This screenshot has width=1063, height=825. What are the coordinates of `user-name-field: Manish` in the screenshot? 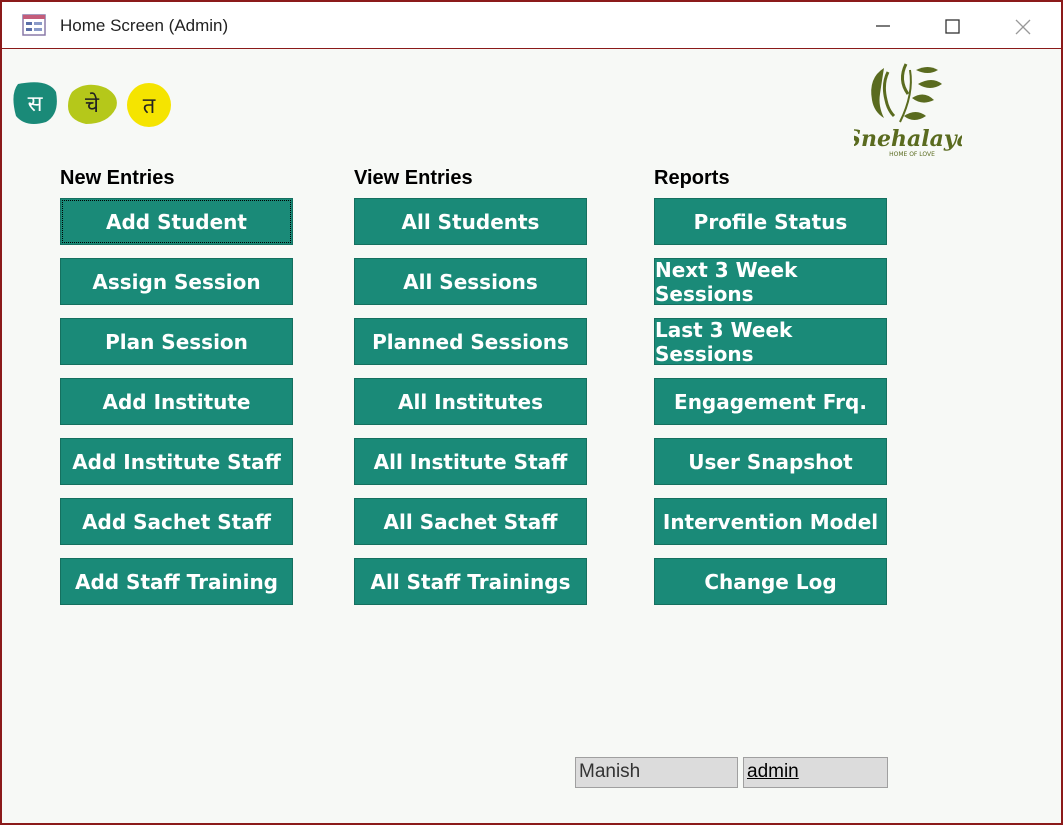 It's located at (656, 772).